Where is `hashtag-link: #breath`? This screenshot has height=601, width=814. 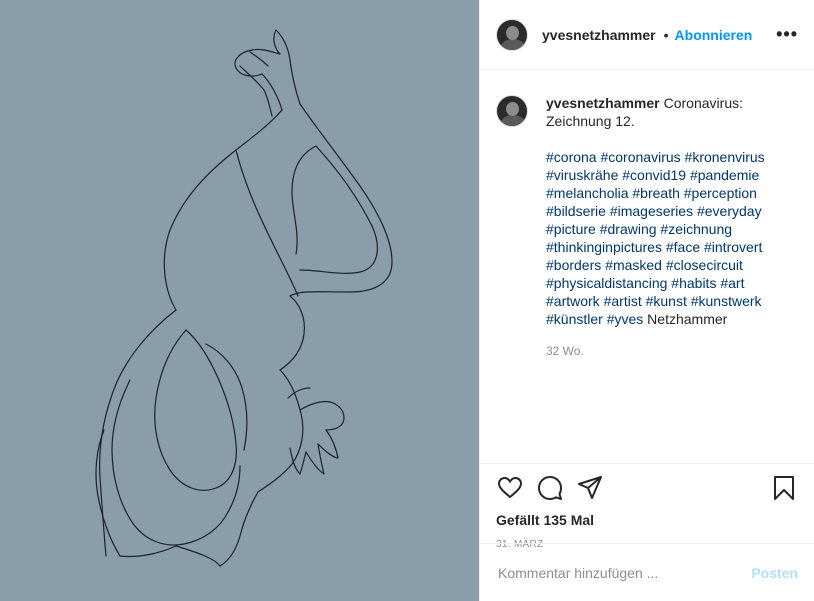 hashtag-link: #breath is located at coordinates (655, 193).